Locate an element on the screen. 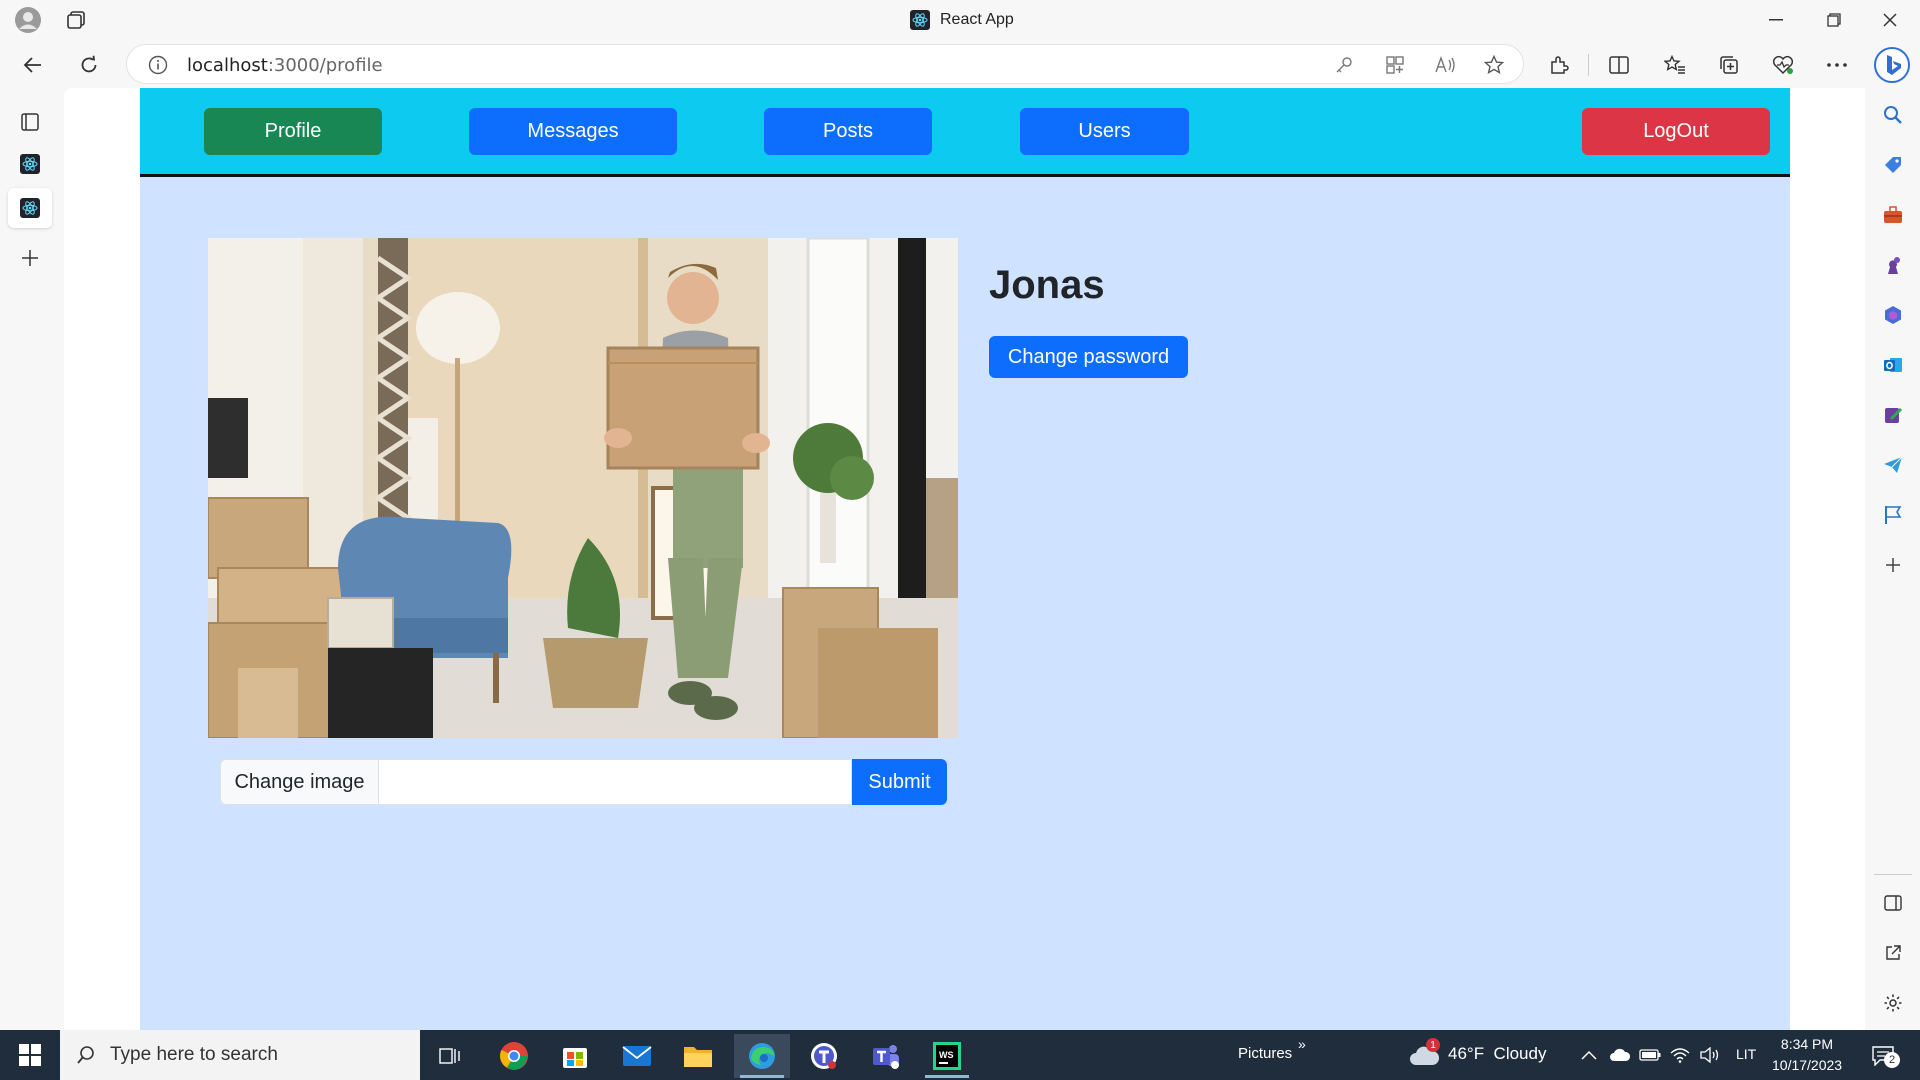 This screenshot has height=1080, width=1920. url-text: localhost:3000/profile is located at coordinates (285, 65).